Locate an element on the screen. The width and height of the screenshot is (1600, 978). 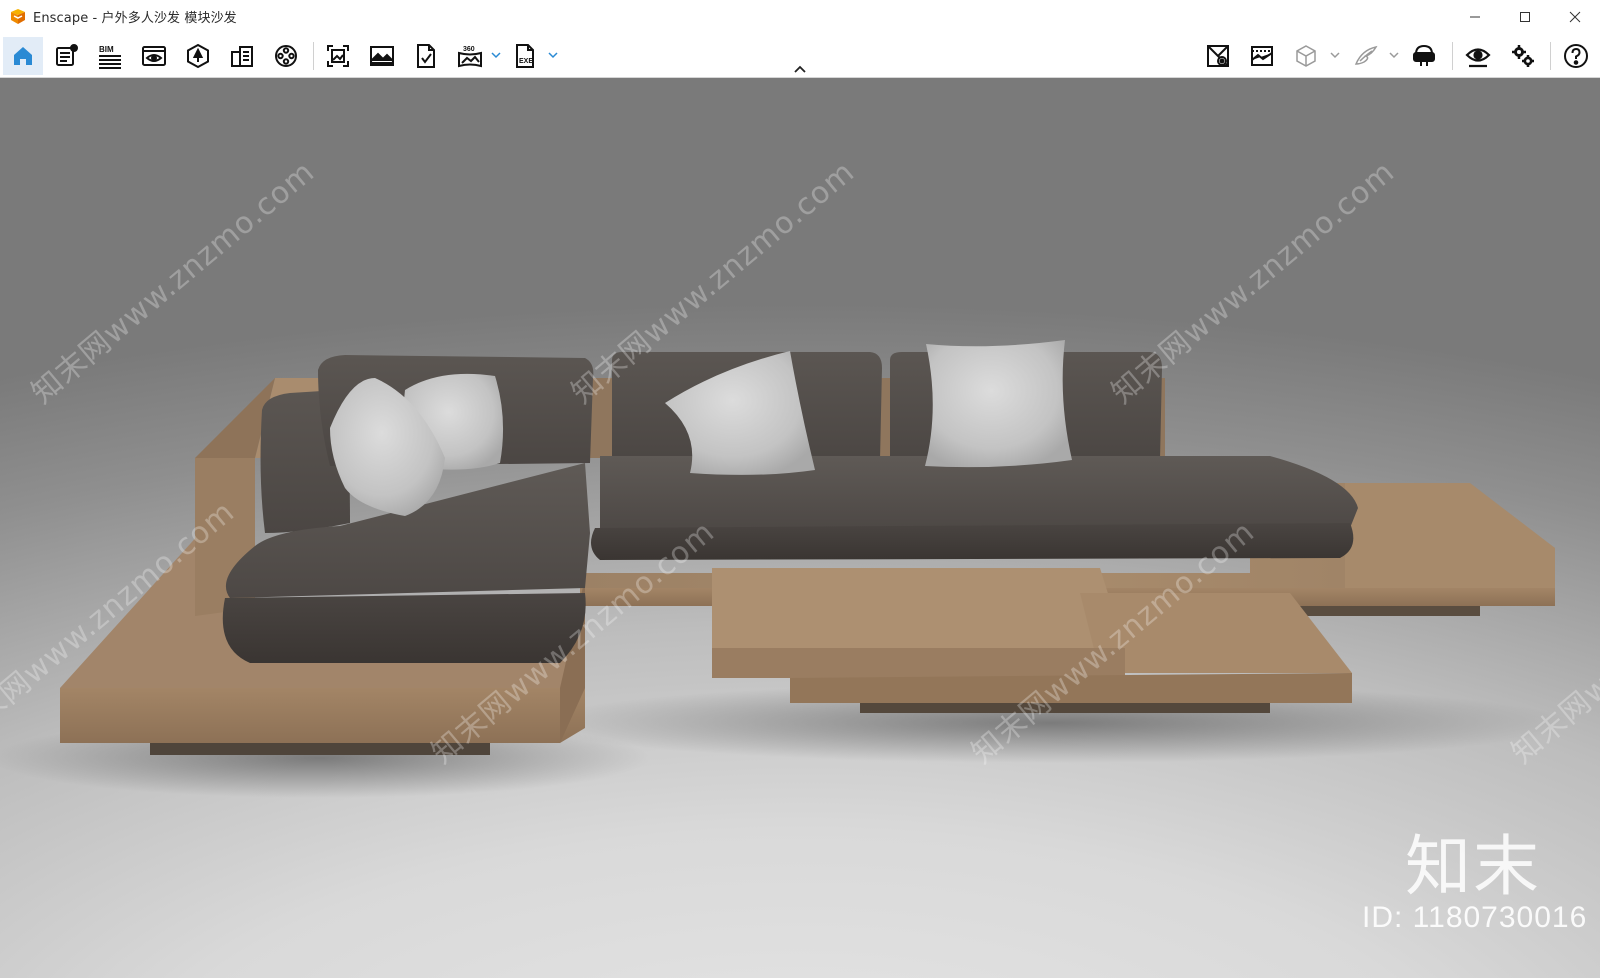
home-icon is located at coordinates (23, 56).